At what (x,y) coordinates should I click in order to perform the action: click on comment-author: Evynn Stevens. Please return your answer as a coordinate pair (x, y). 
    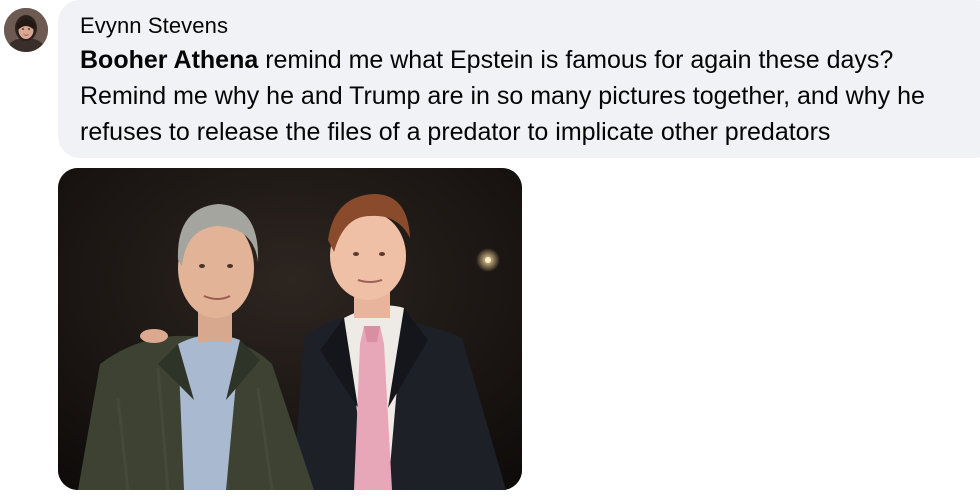
    Looking at the image, I should click on (154, 26).